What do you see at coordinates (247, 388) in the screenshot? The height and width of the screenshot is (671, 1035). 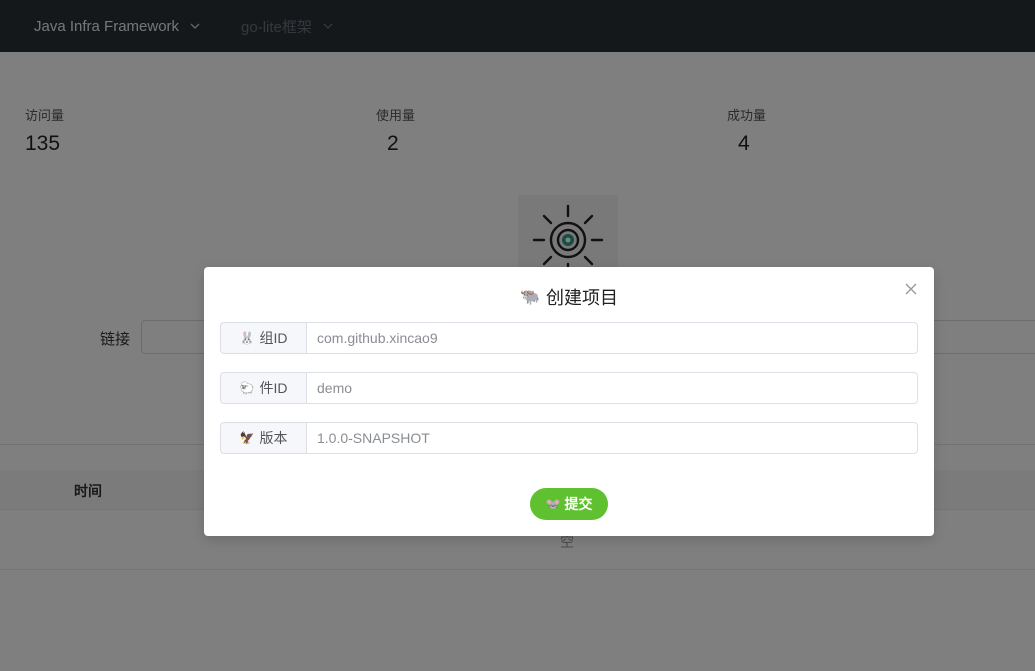 I see `sheep-icon: 🐑` at bounding box center [247, 388].